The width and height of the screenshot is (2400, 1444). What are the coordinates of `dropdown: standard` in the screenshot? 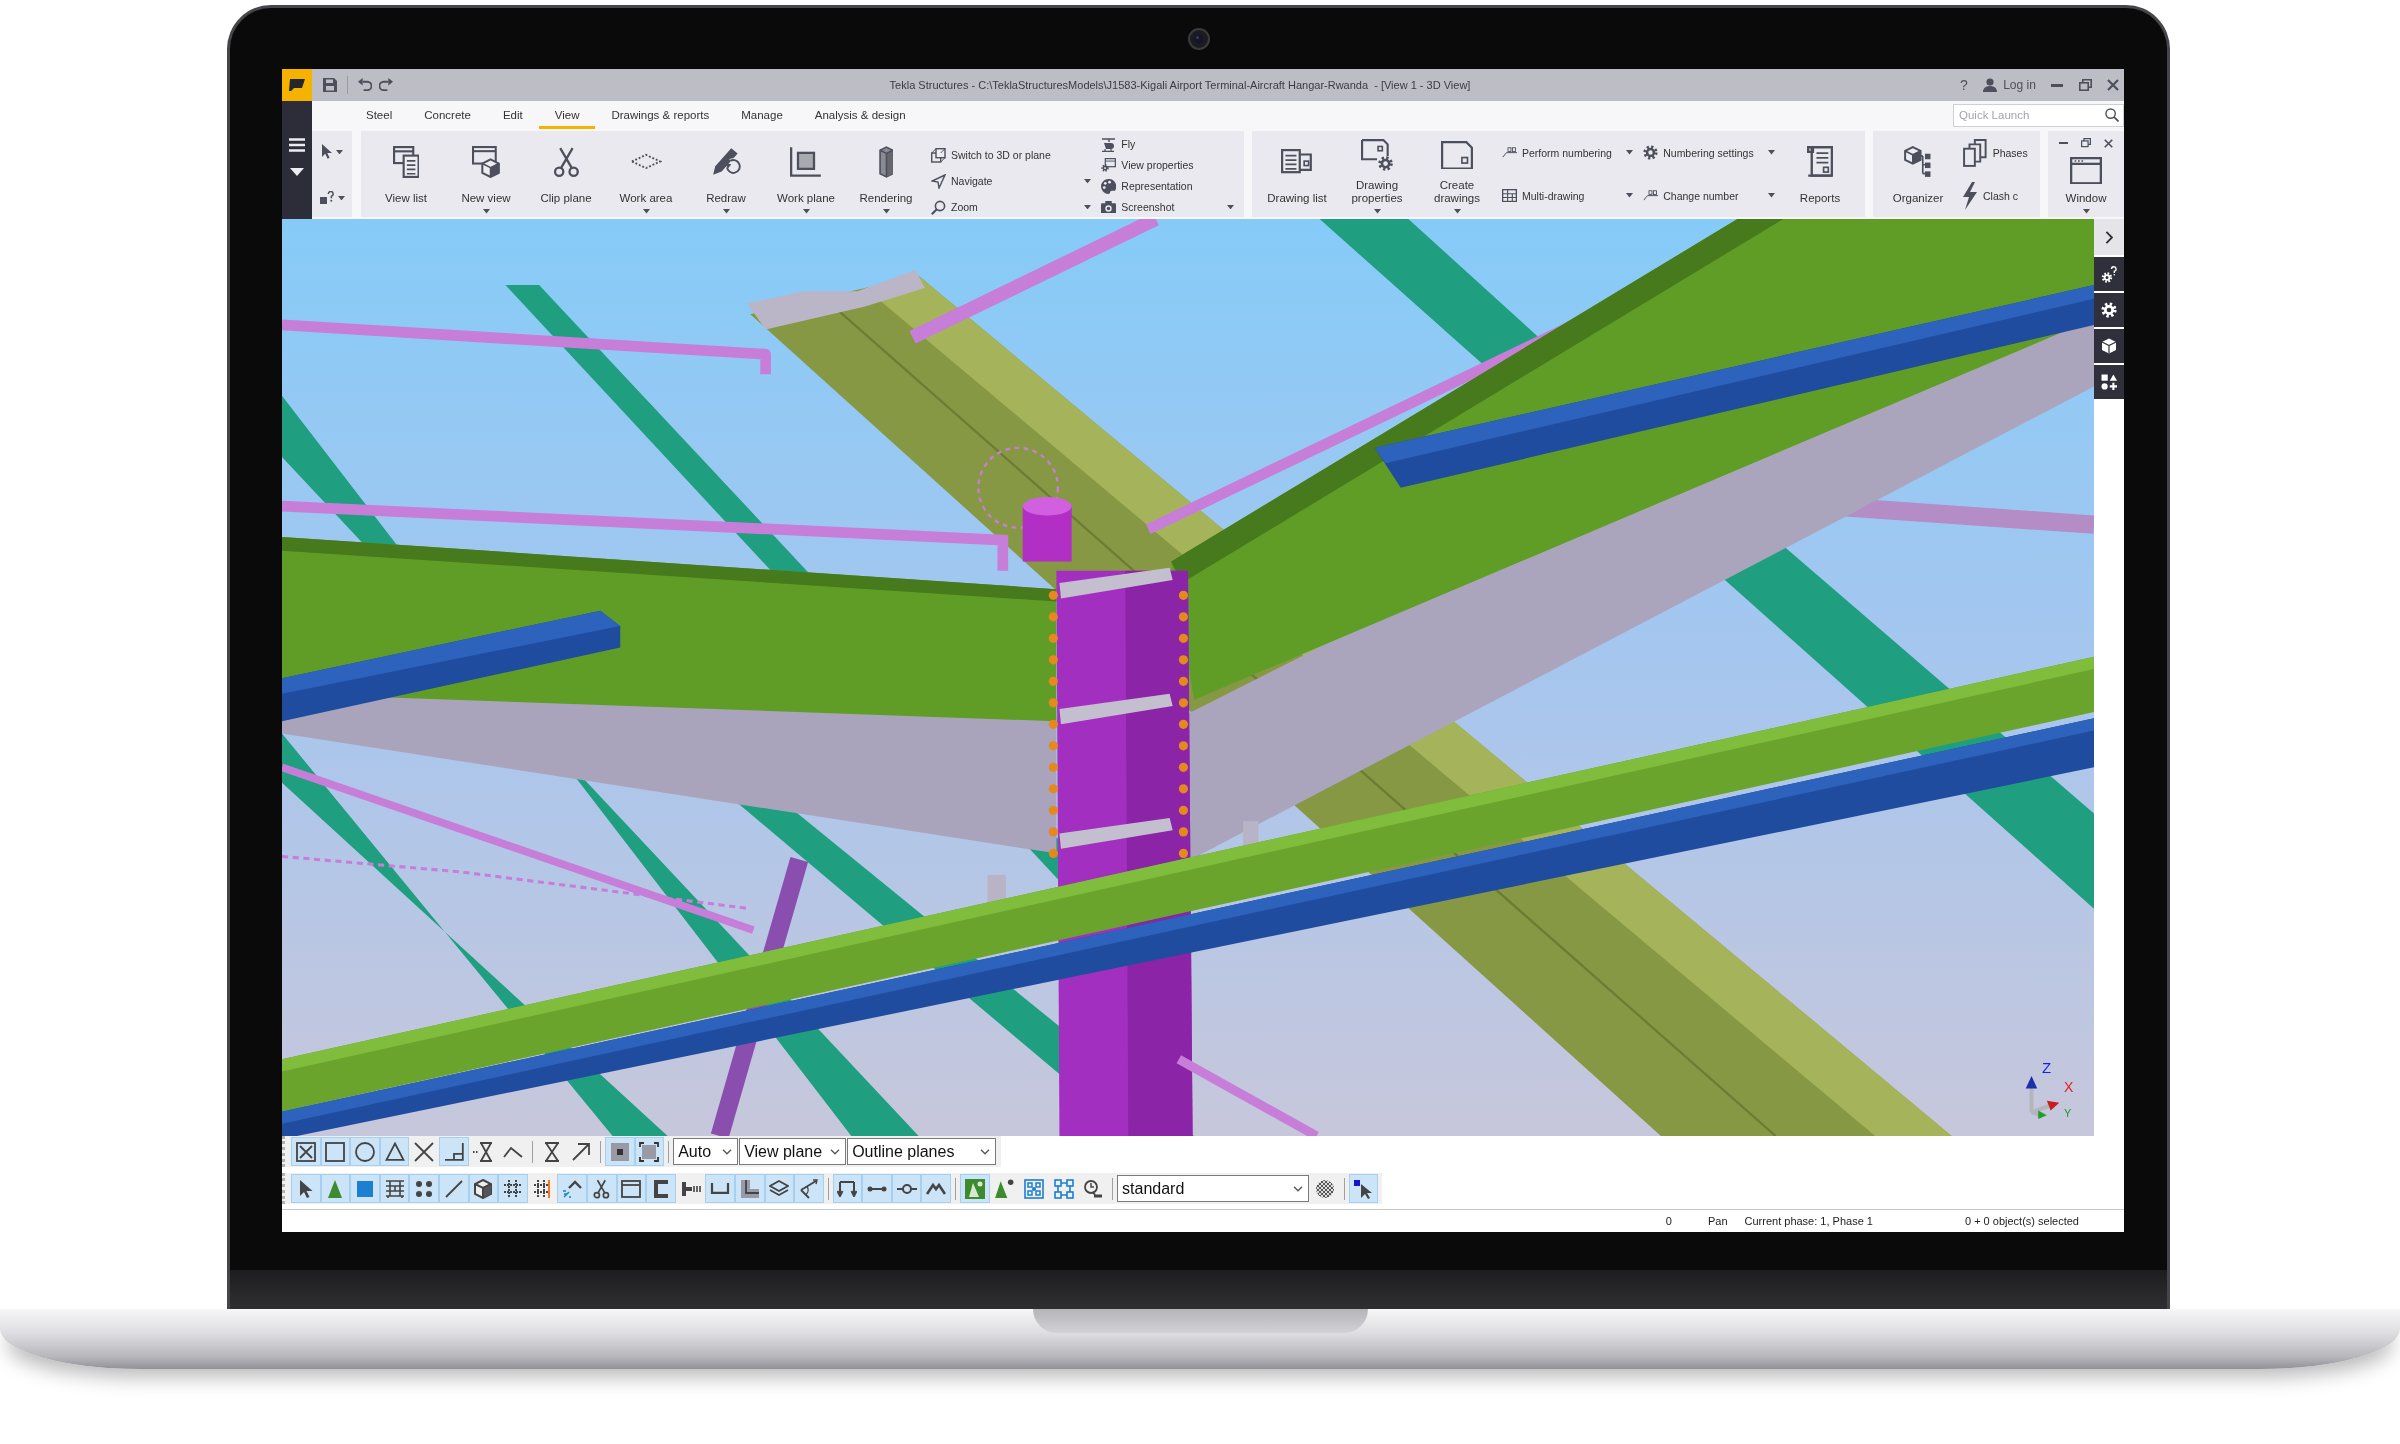 It's located at (1213, 1188).